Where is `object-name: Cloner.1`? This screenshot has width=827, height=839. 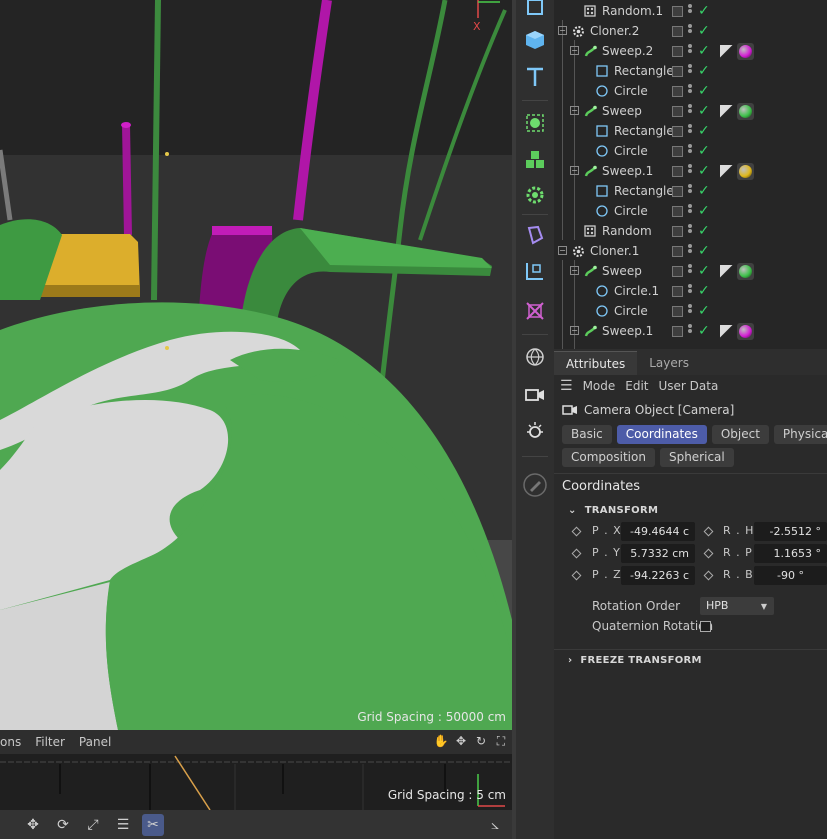 object-name: Cloner.1 is located at coordinates (614, 251).